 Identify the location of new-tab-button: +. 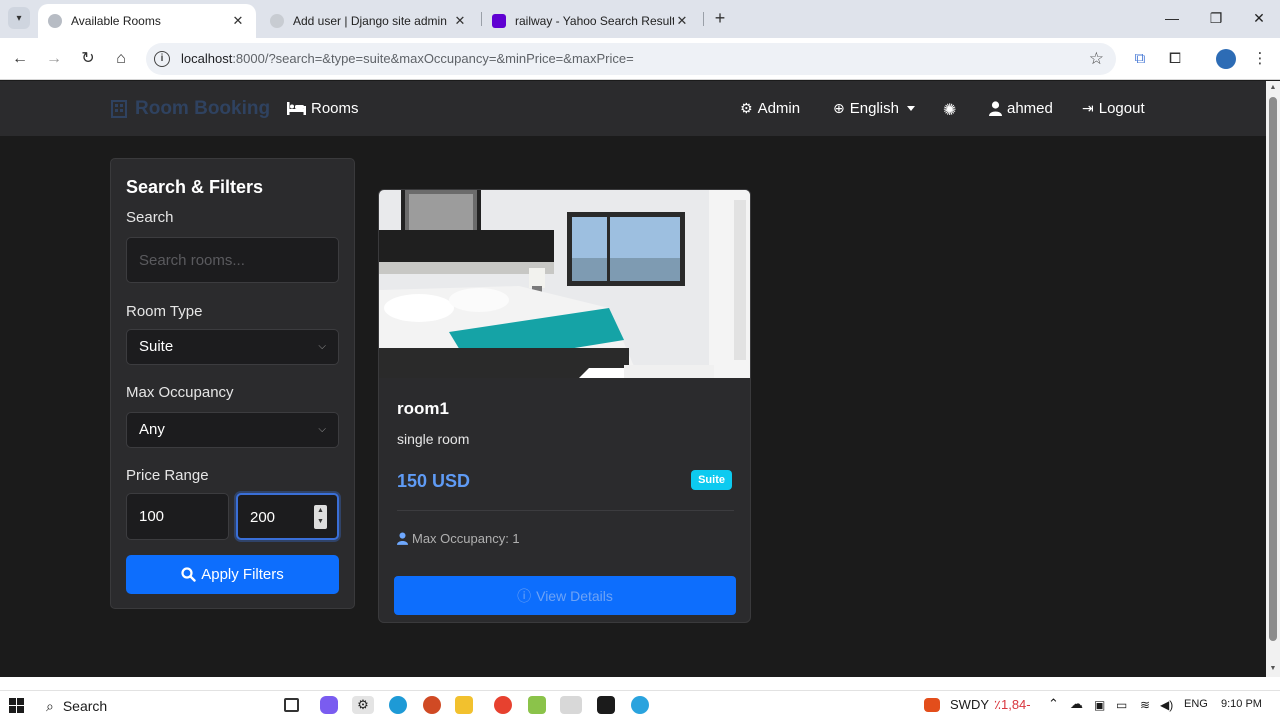
(720, 18).